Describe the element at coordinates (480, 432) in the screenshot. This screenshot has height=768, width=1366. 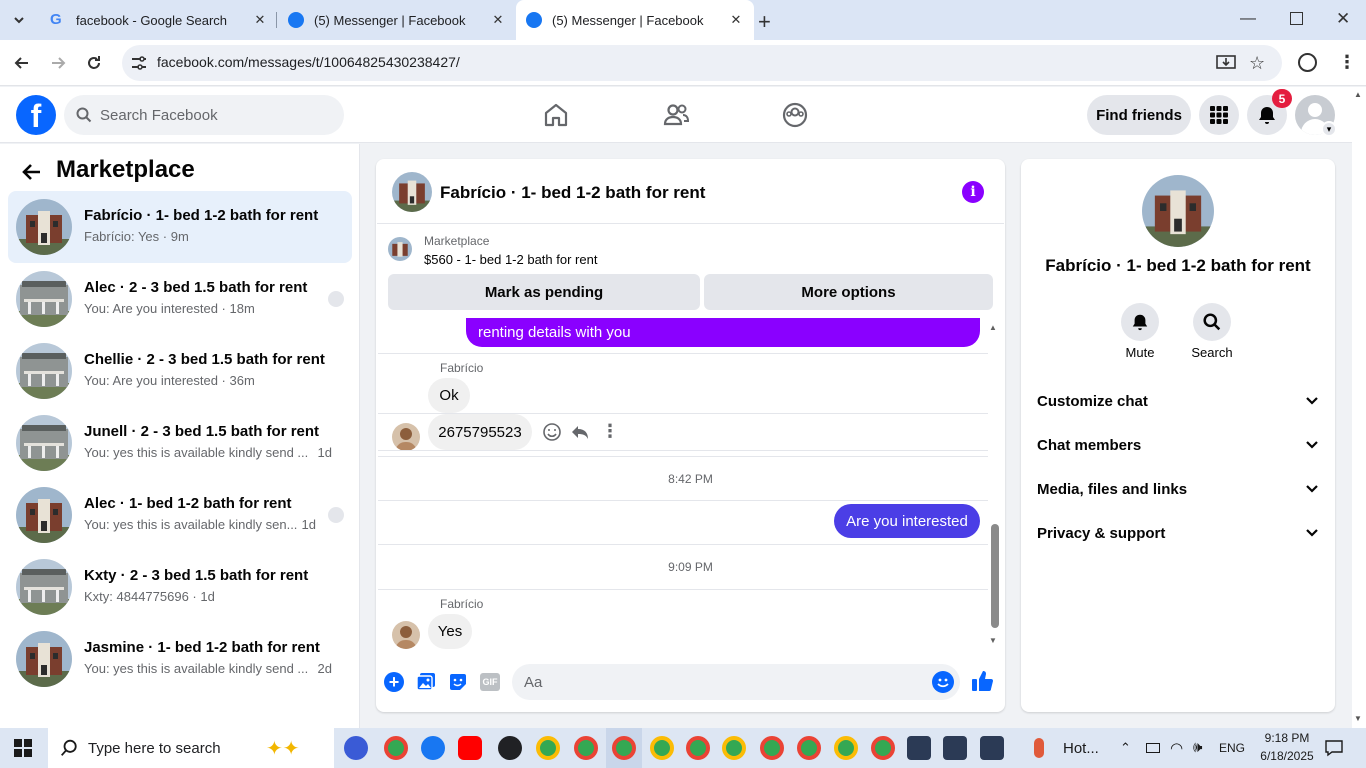
I see `incoming-message: 2675795523` at that location.